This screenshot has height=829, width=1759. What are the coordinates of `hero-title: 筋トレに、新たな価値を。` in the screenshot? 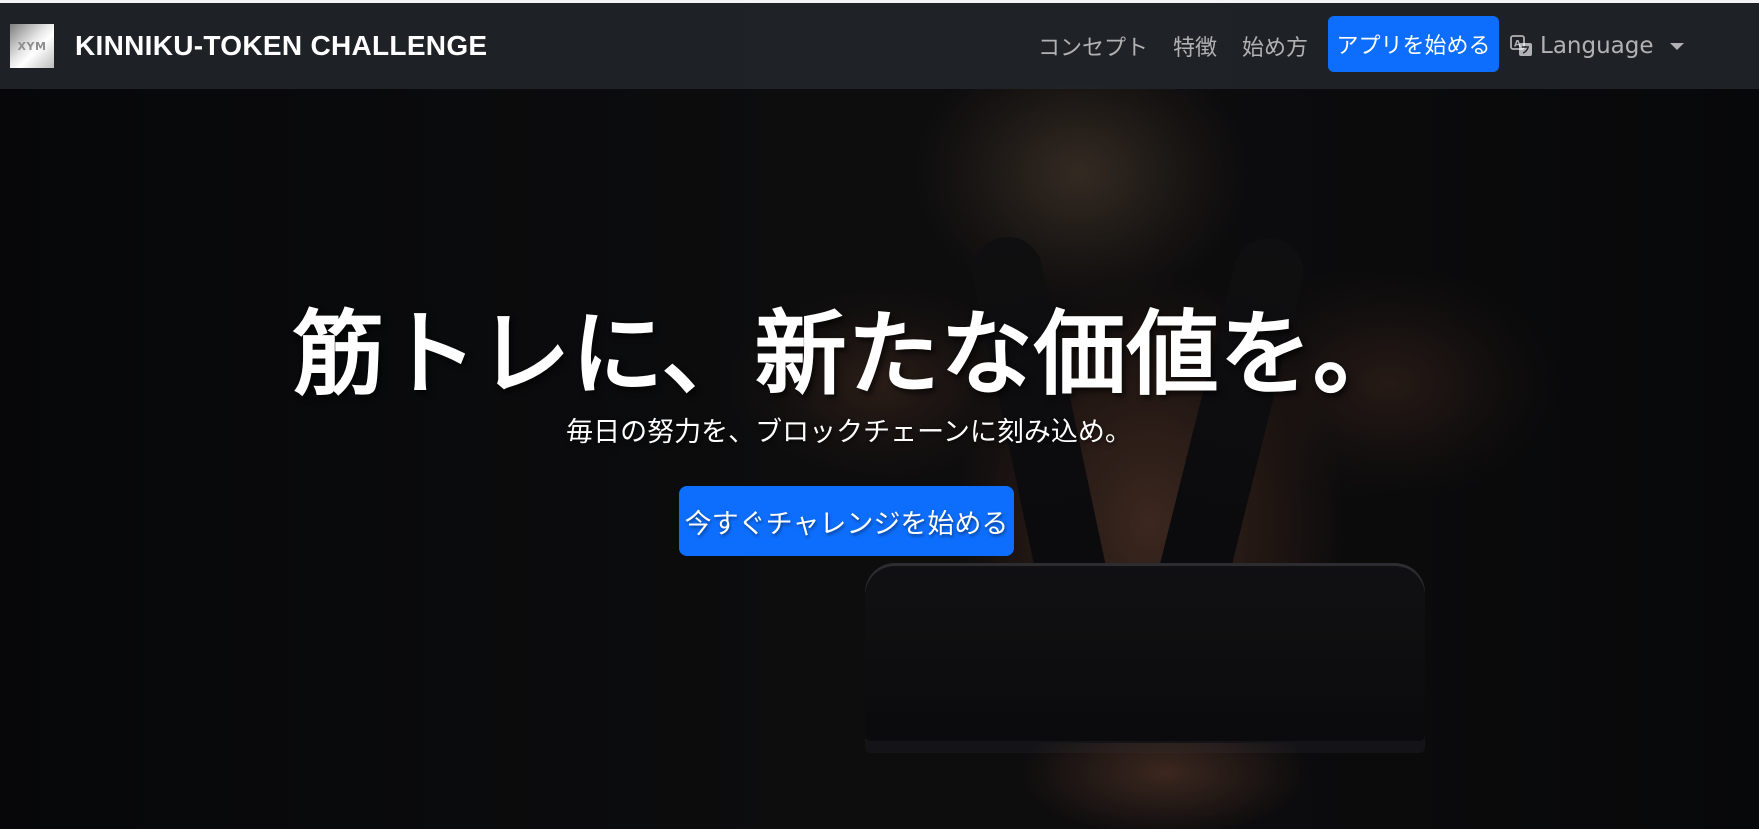 It's located at (849, 354).